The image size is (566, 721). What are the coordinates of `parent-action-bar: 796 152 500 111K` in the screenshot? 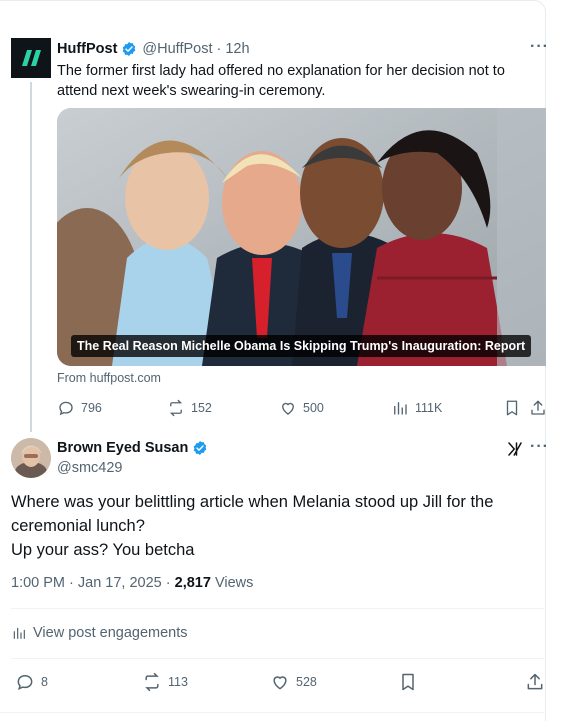 It's located at (301, 408).